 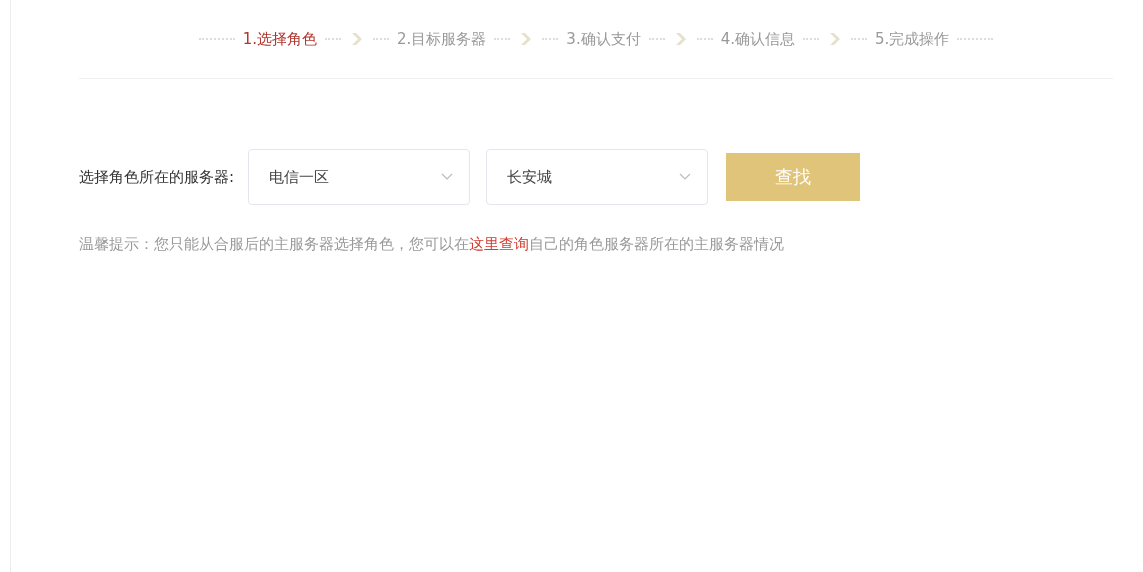 What do you see at coordinates (597, 177) in the screenshot?
I see `server-dropdown: 长安城` at bounding box center [597, 177].